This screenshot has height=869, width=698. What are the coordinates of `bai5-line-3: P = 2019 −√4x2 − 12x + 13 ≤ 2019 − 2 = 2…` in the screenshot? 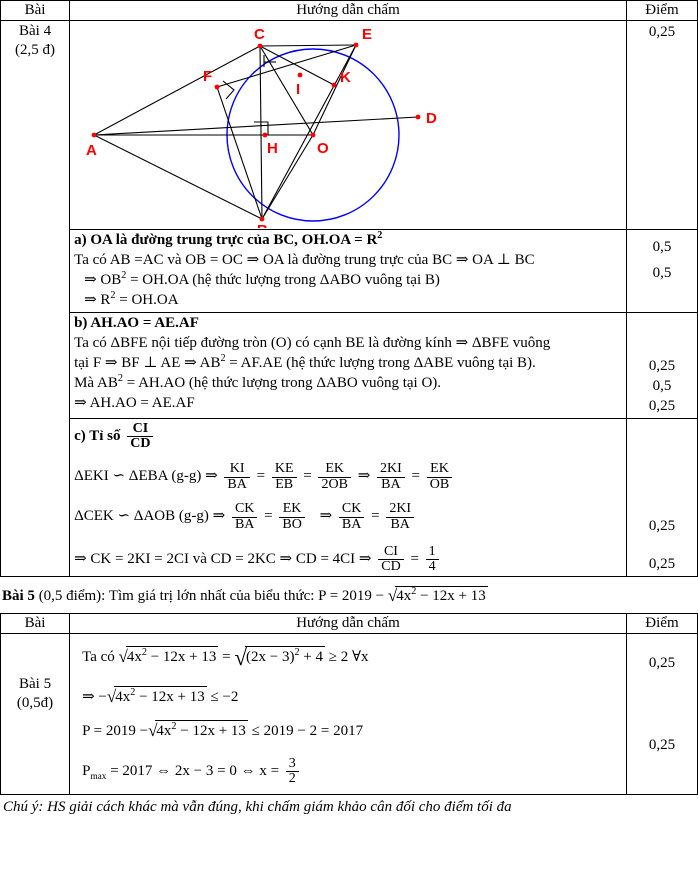 It's located at (348, 725).